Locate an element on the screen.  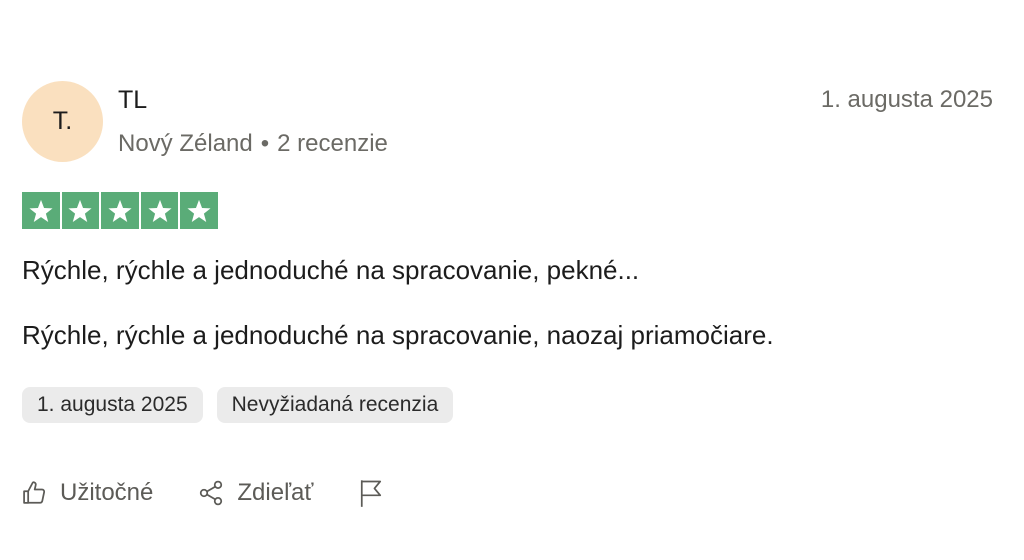
reviewer-name: TL is located at coordinates (132, 100).